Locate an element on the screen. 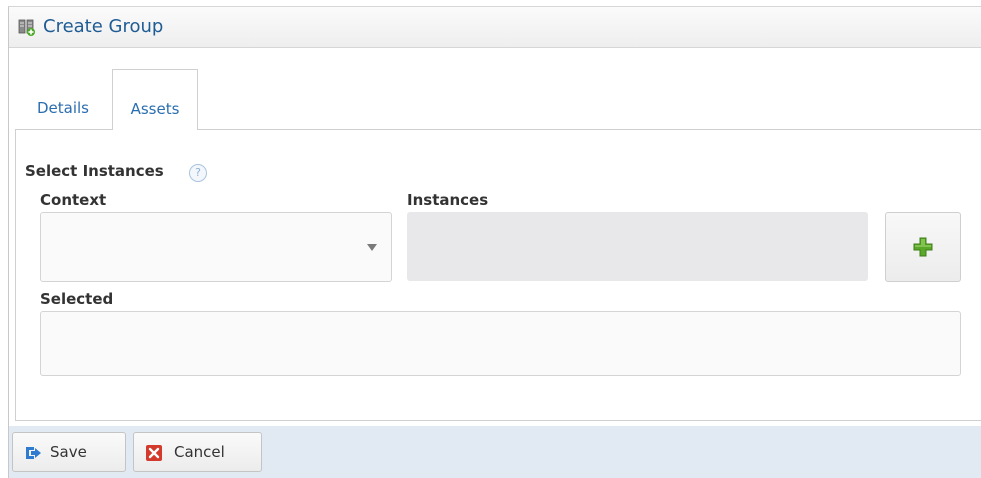 This screenshot has width=981, height=478. save-button: Save is located at coordinates (69, 452).